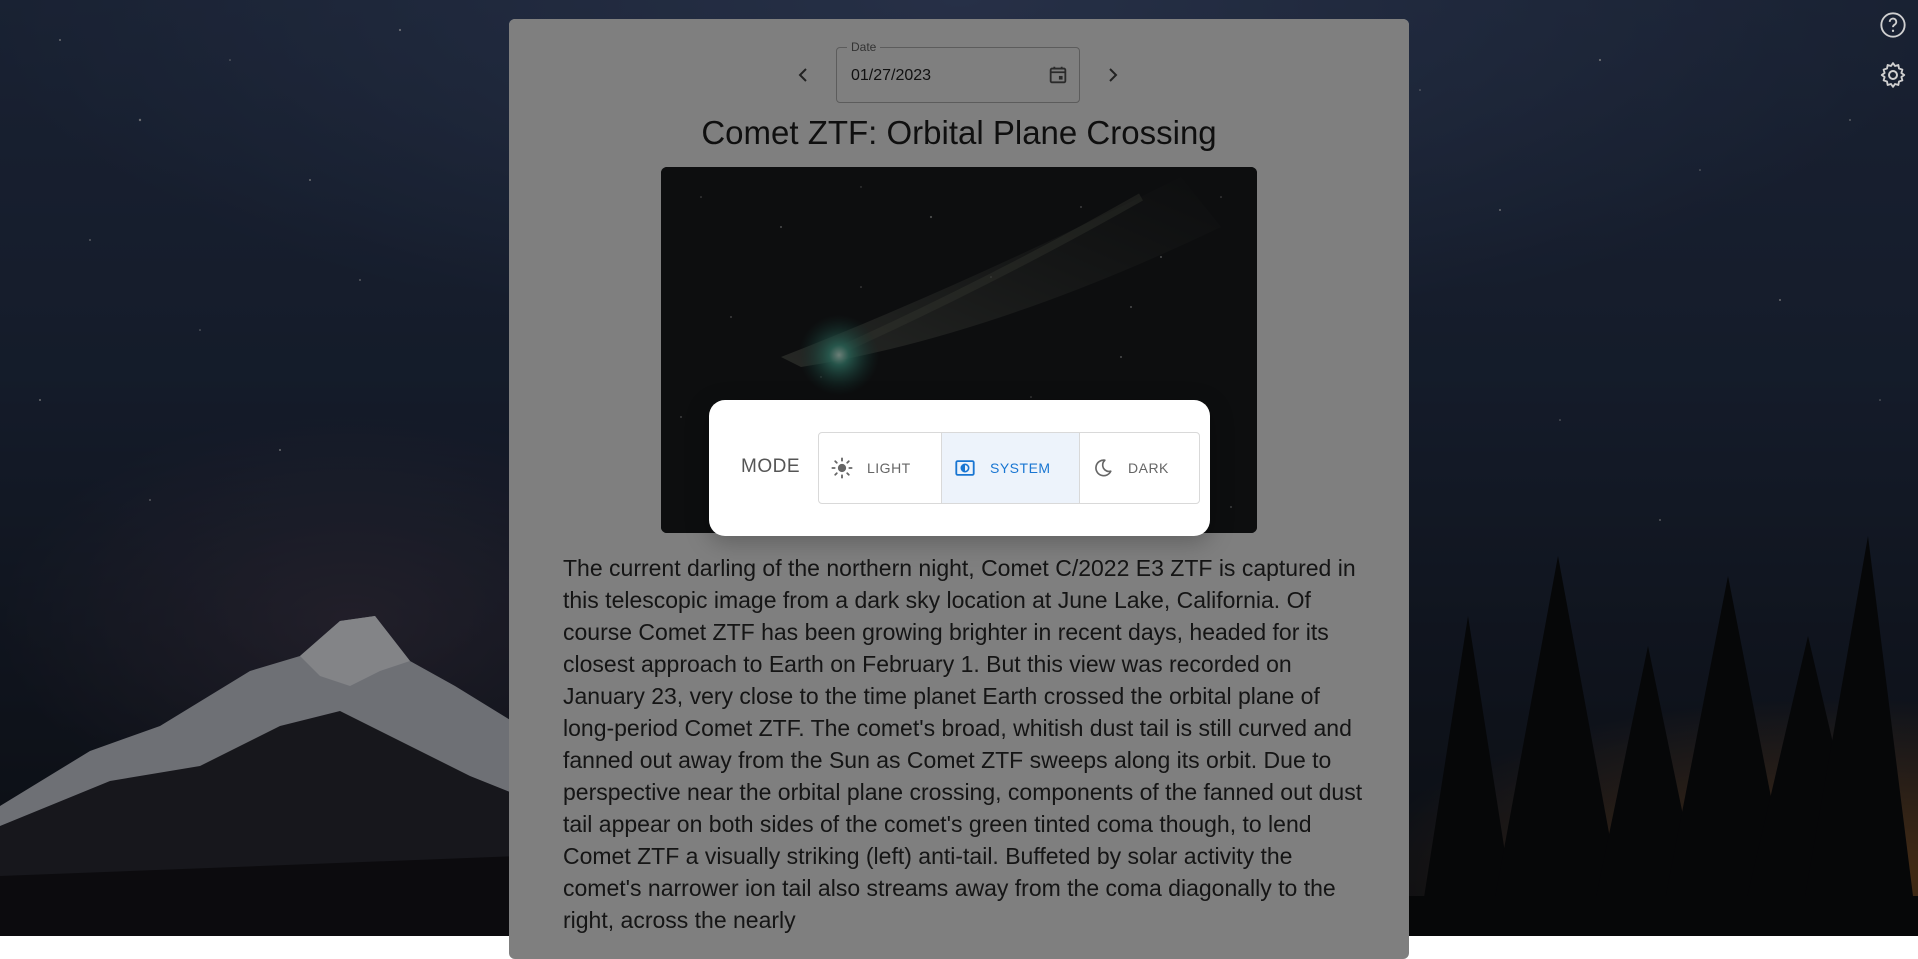  What do you see at coordinates (959, 132) in the screenshot?
I see `page-title: Comet ZTF: Orbital Plane Crossing` at bounding box center [959, 132].